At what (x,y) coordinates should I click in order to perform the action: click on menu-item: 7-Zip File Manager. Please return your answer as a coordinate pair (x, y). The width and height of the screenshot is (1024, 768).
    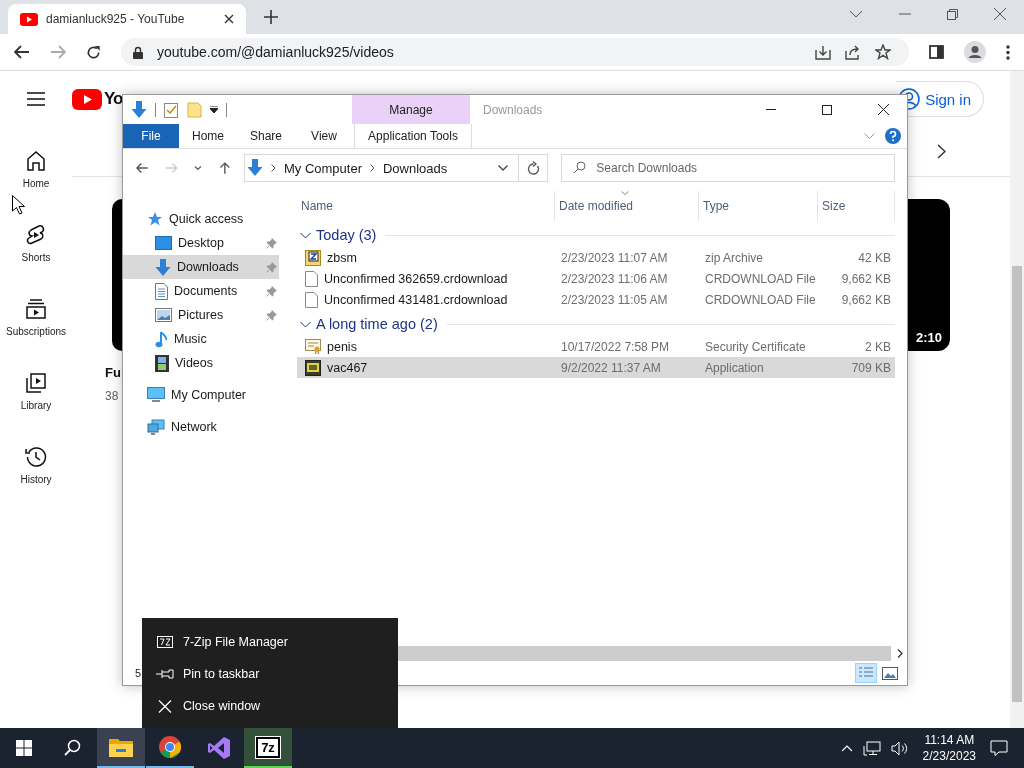
    Looking at the image, I should click on (270, 642).